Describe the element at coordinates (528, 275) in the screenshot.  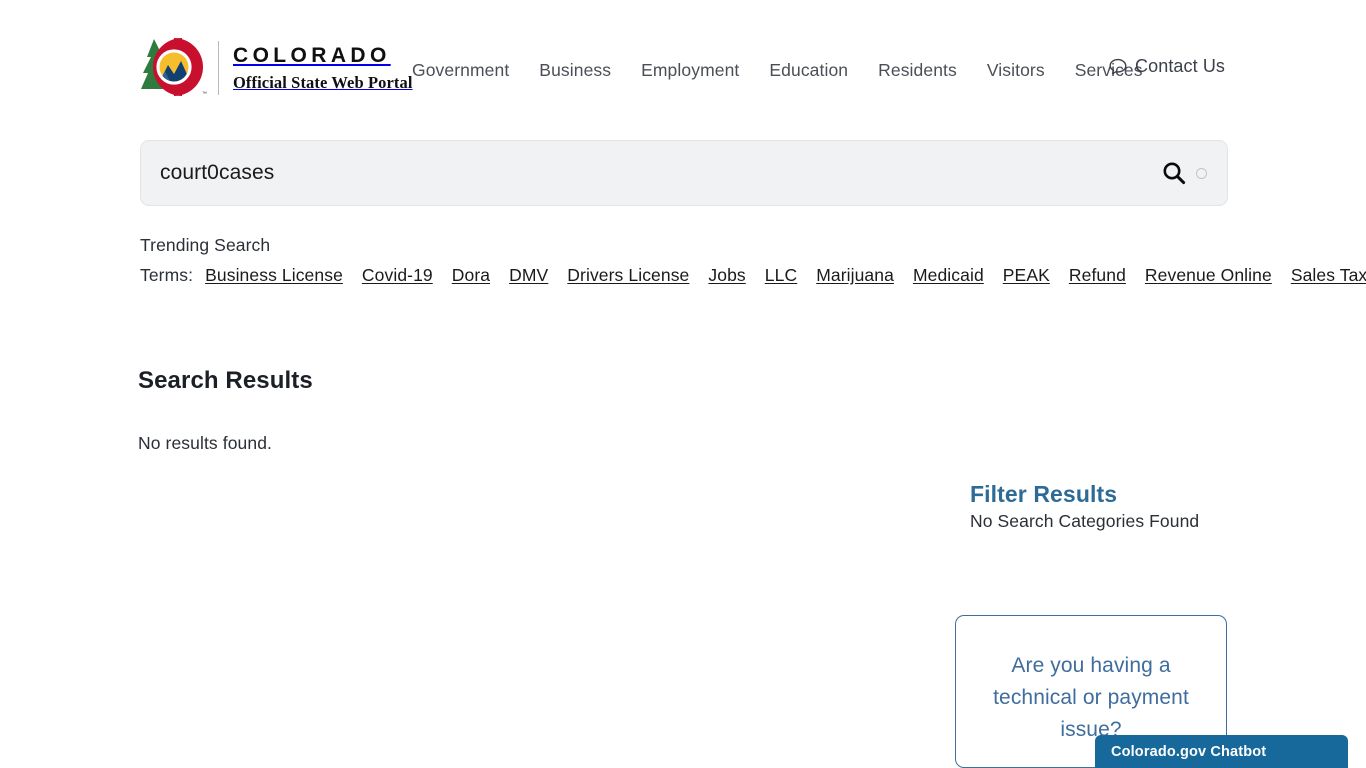
I see `trending-term-dmv: DMV` at that location.